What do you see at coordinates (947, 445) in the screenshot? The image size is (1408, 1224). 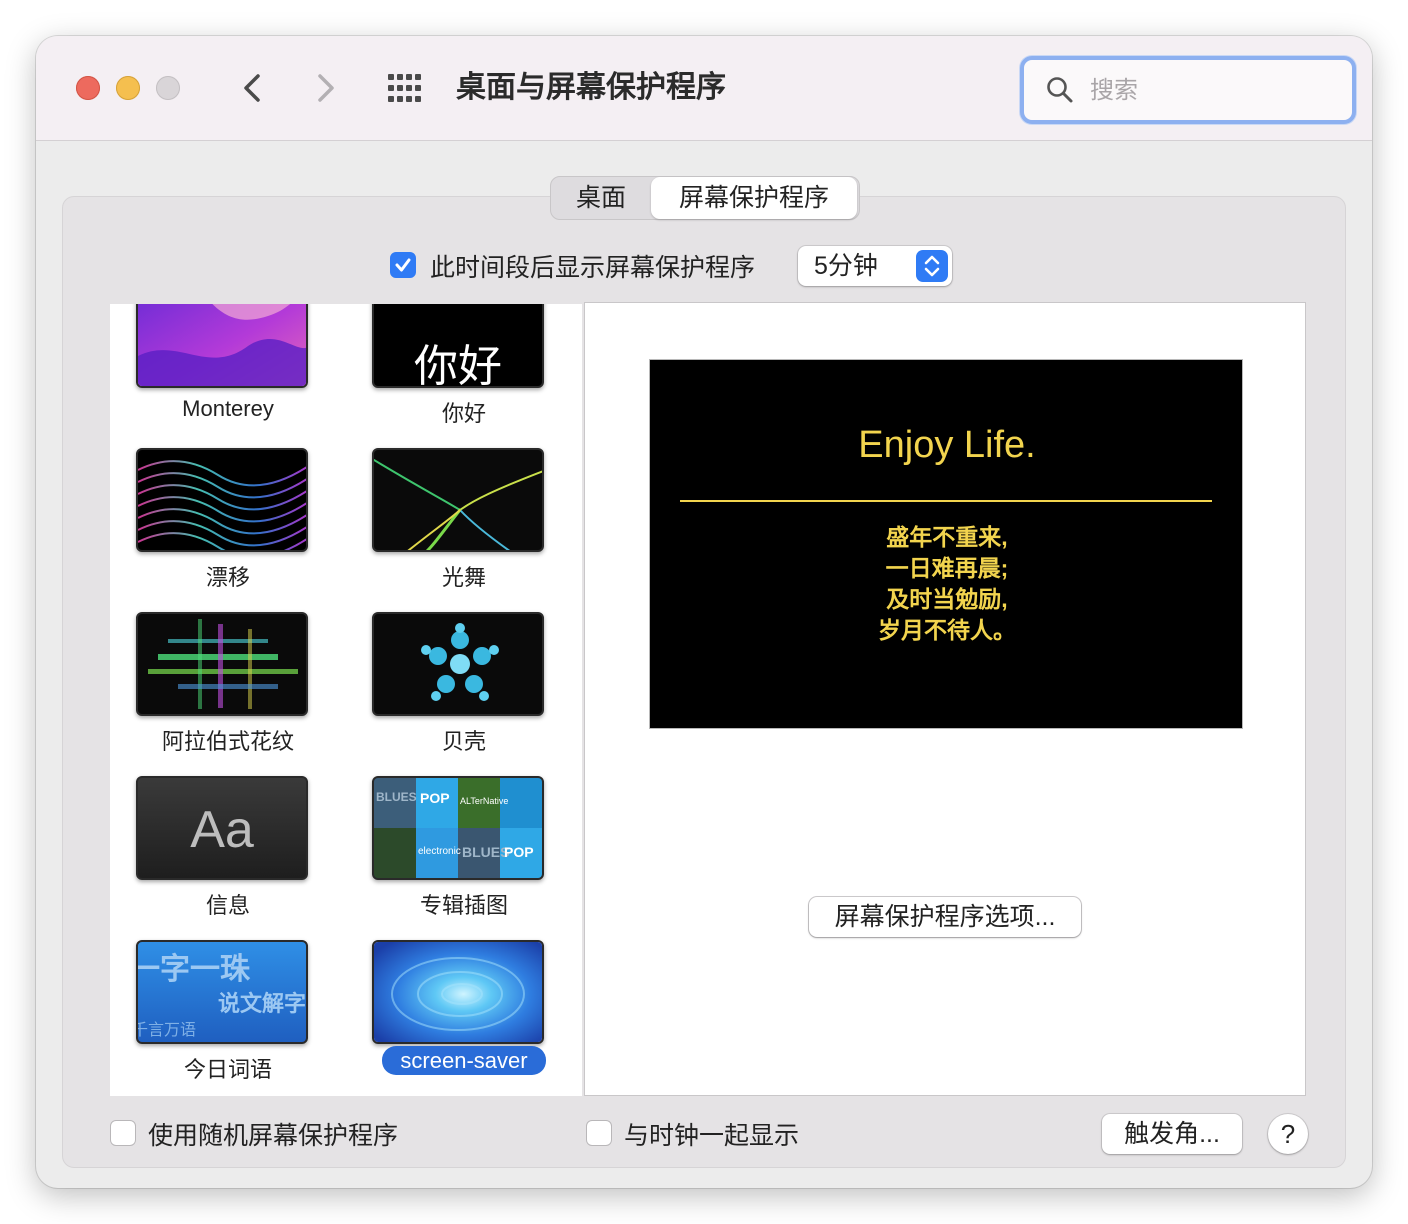 I see `preview-title: Enjoy Life.` at bounding box center [947, 445].